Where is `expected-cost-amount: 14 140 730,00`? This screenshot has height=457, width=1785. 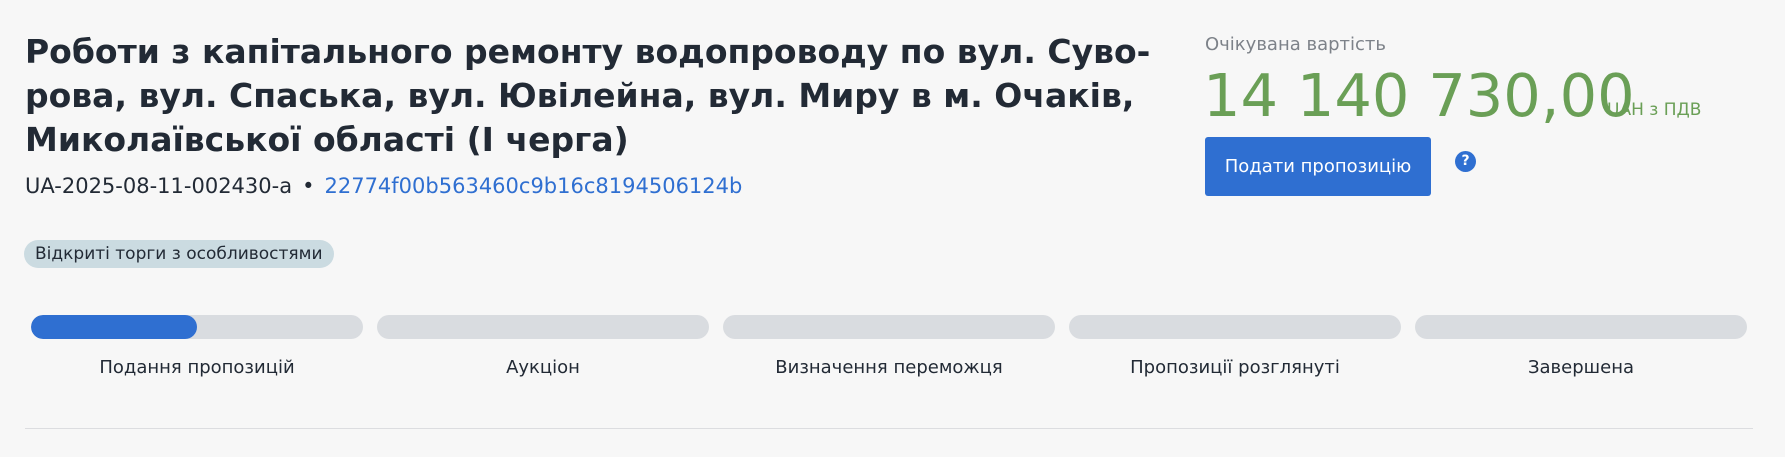
expected-cost-amount: 14 140 730,00 is located at coordinates (1419, 95).